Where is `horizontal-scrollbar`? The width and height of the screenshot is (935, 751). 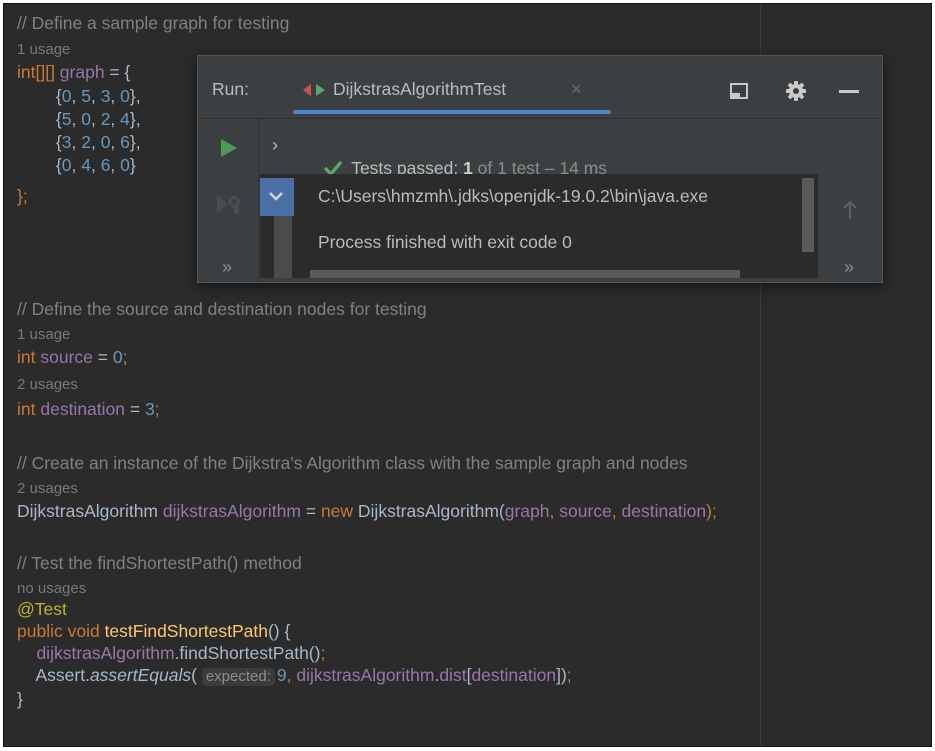 horizontal-scrollbar is located at coordinates (525, 274).